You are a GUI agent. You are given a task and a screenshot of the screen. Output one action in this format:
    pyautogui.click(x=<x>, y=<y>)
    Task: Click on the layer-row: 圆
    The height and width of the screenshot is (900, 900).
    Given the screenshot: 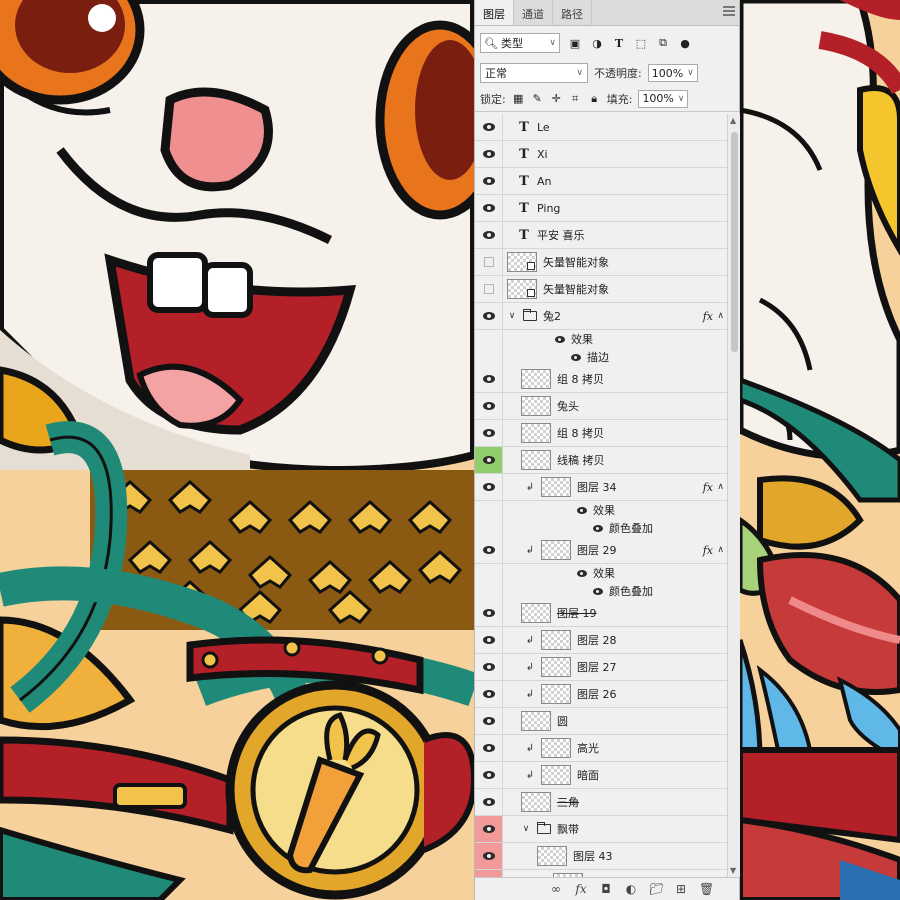 What is the action you would take?
    pyautogui.click(x=601, y=721)
    